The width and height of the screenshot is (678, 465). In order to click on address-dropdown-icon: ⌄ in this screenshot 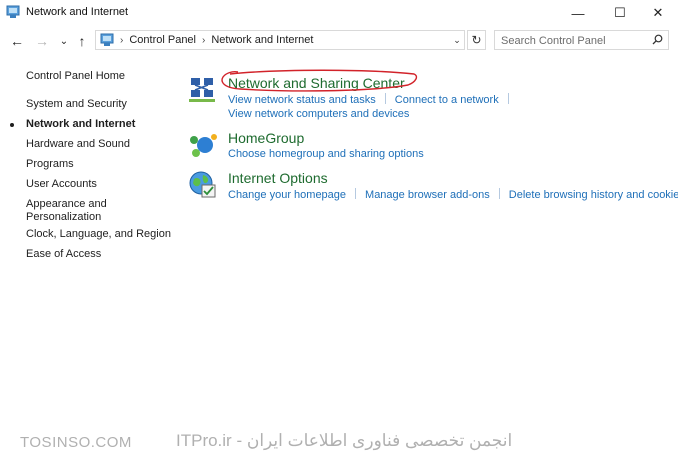, I will do `click(457, 40)`.